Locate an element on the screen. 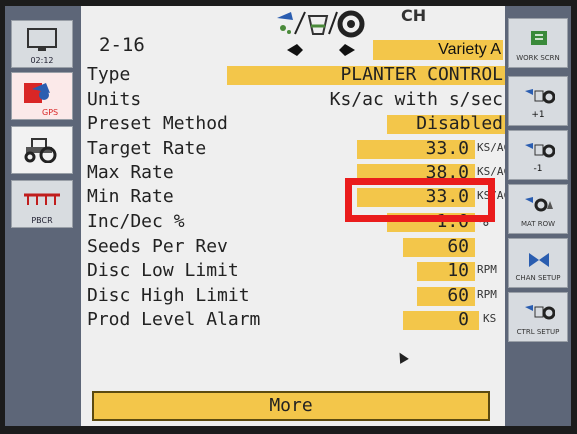 This screenshot has width=577, height=434. control-setup-icon is located at coordinates (540, 312).